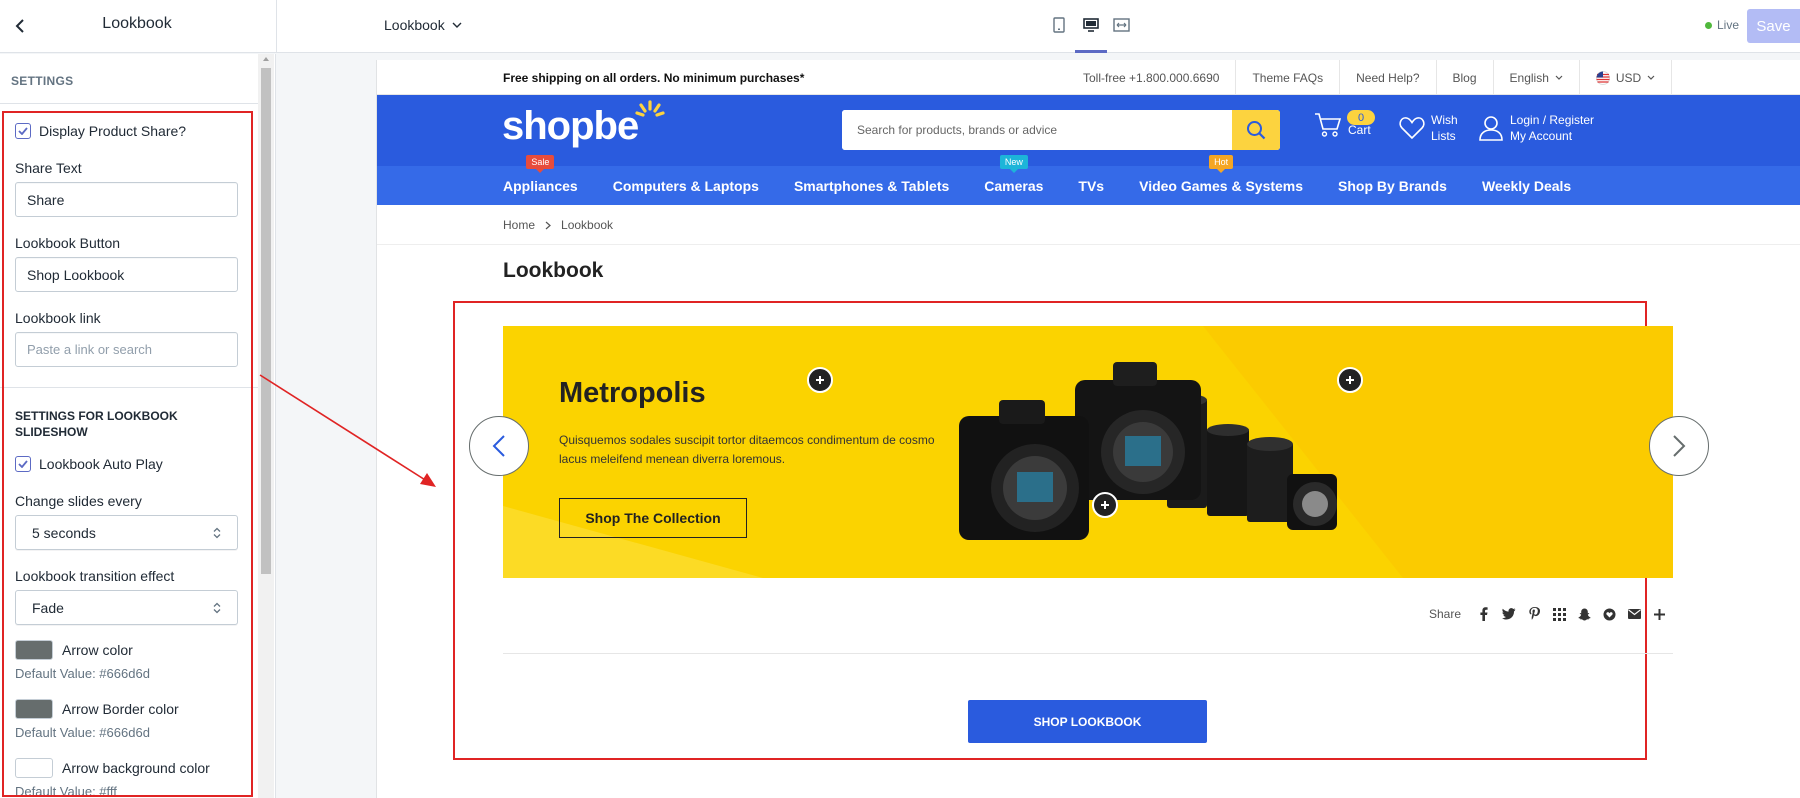  I want to click on expand-icon, so click(1121, 25).